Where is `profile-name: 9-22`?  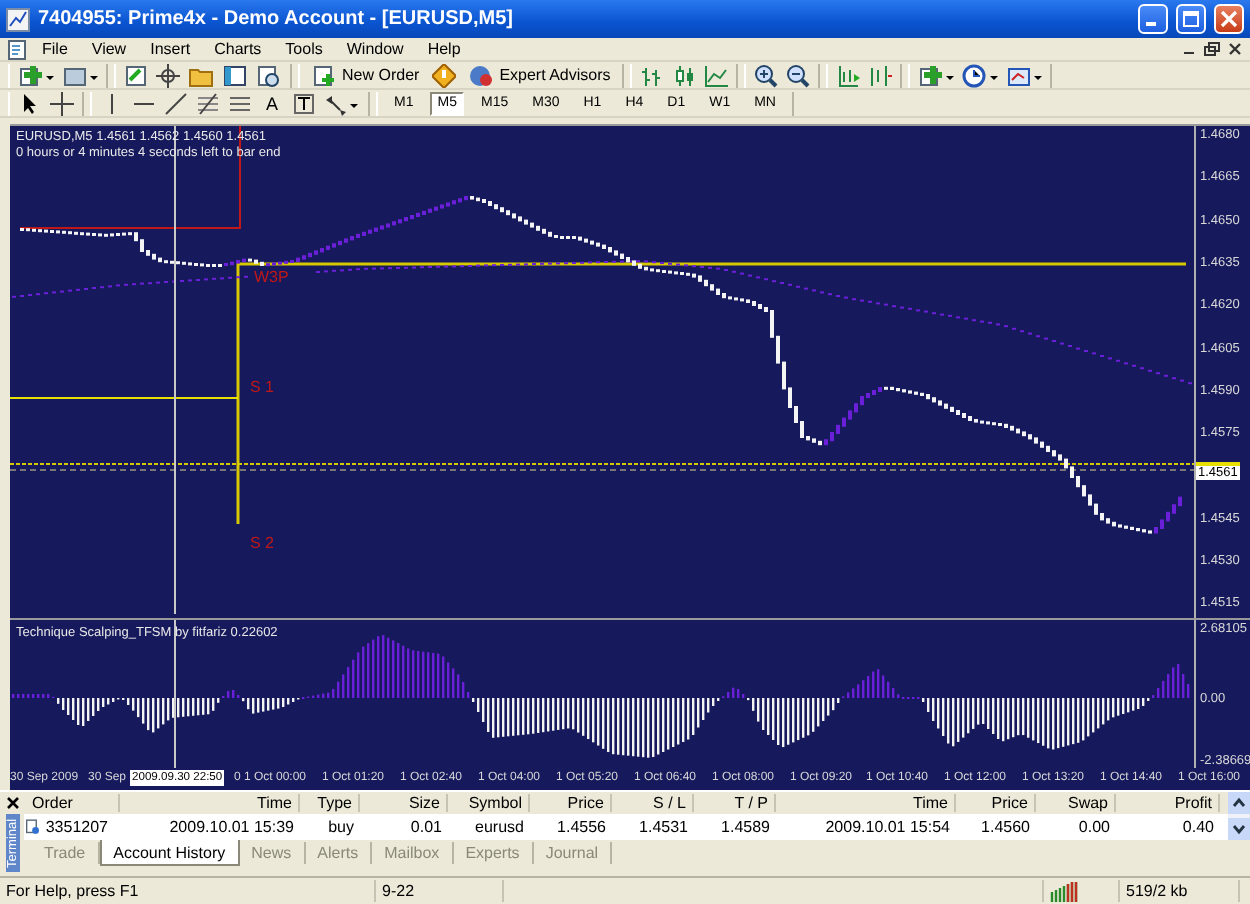 profile-name: 9-22 is located at coordinates (398, 891).